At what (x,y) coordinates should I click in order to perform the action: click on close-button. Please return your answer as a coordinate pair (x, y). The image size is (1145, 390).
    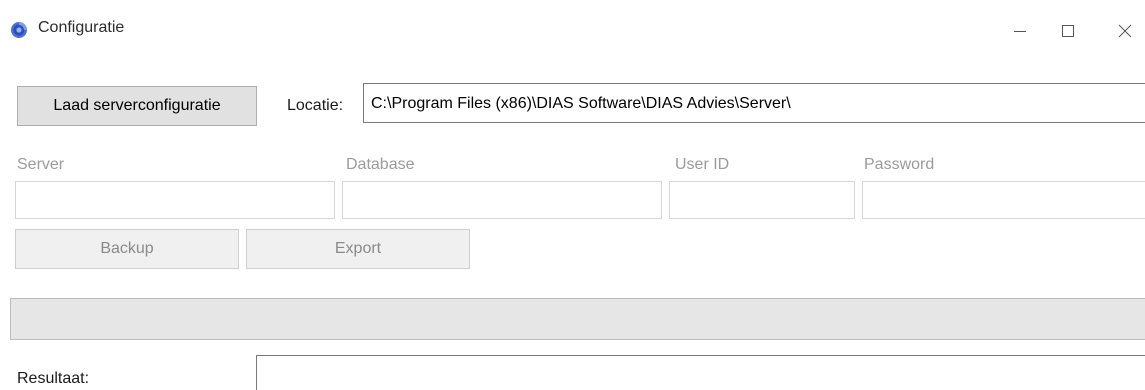
    Looking at the image, I should click on (1125, 31).